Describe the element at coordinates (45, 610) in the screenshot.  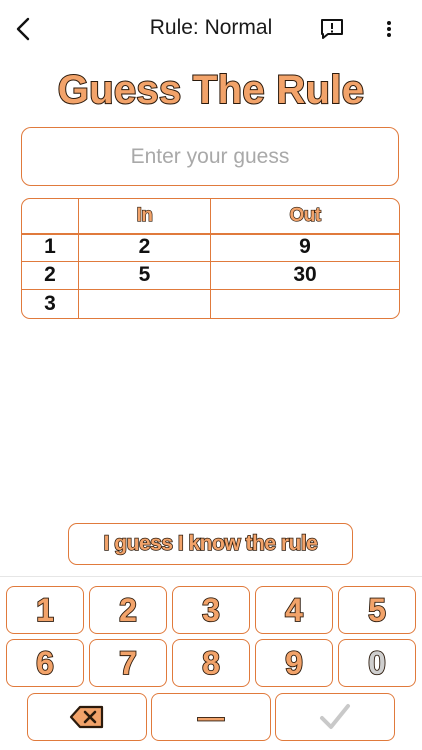
I see `key-1: 1` at that location.